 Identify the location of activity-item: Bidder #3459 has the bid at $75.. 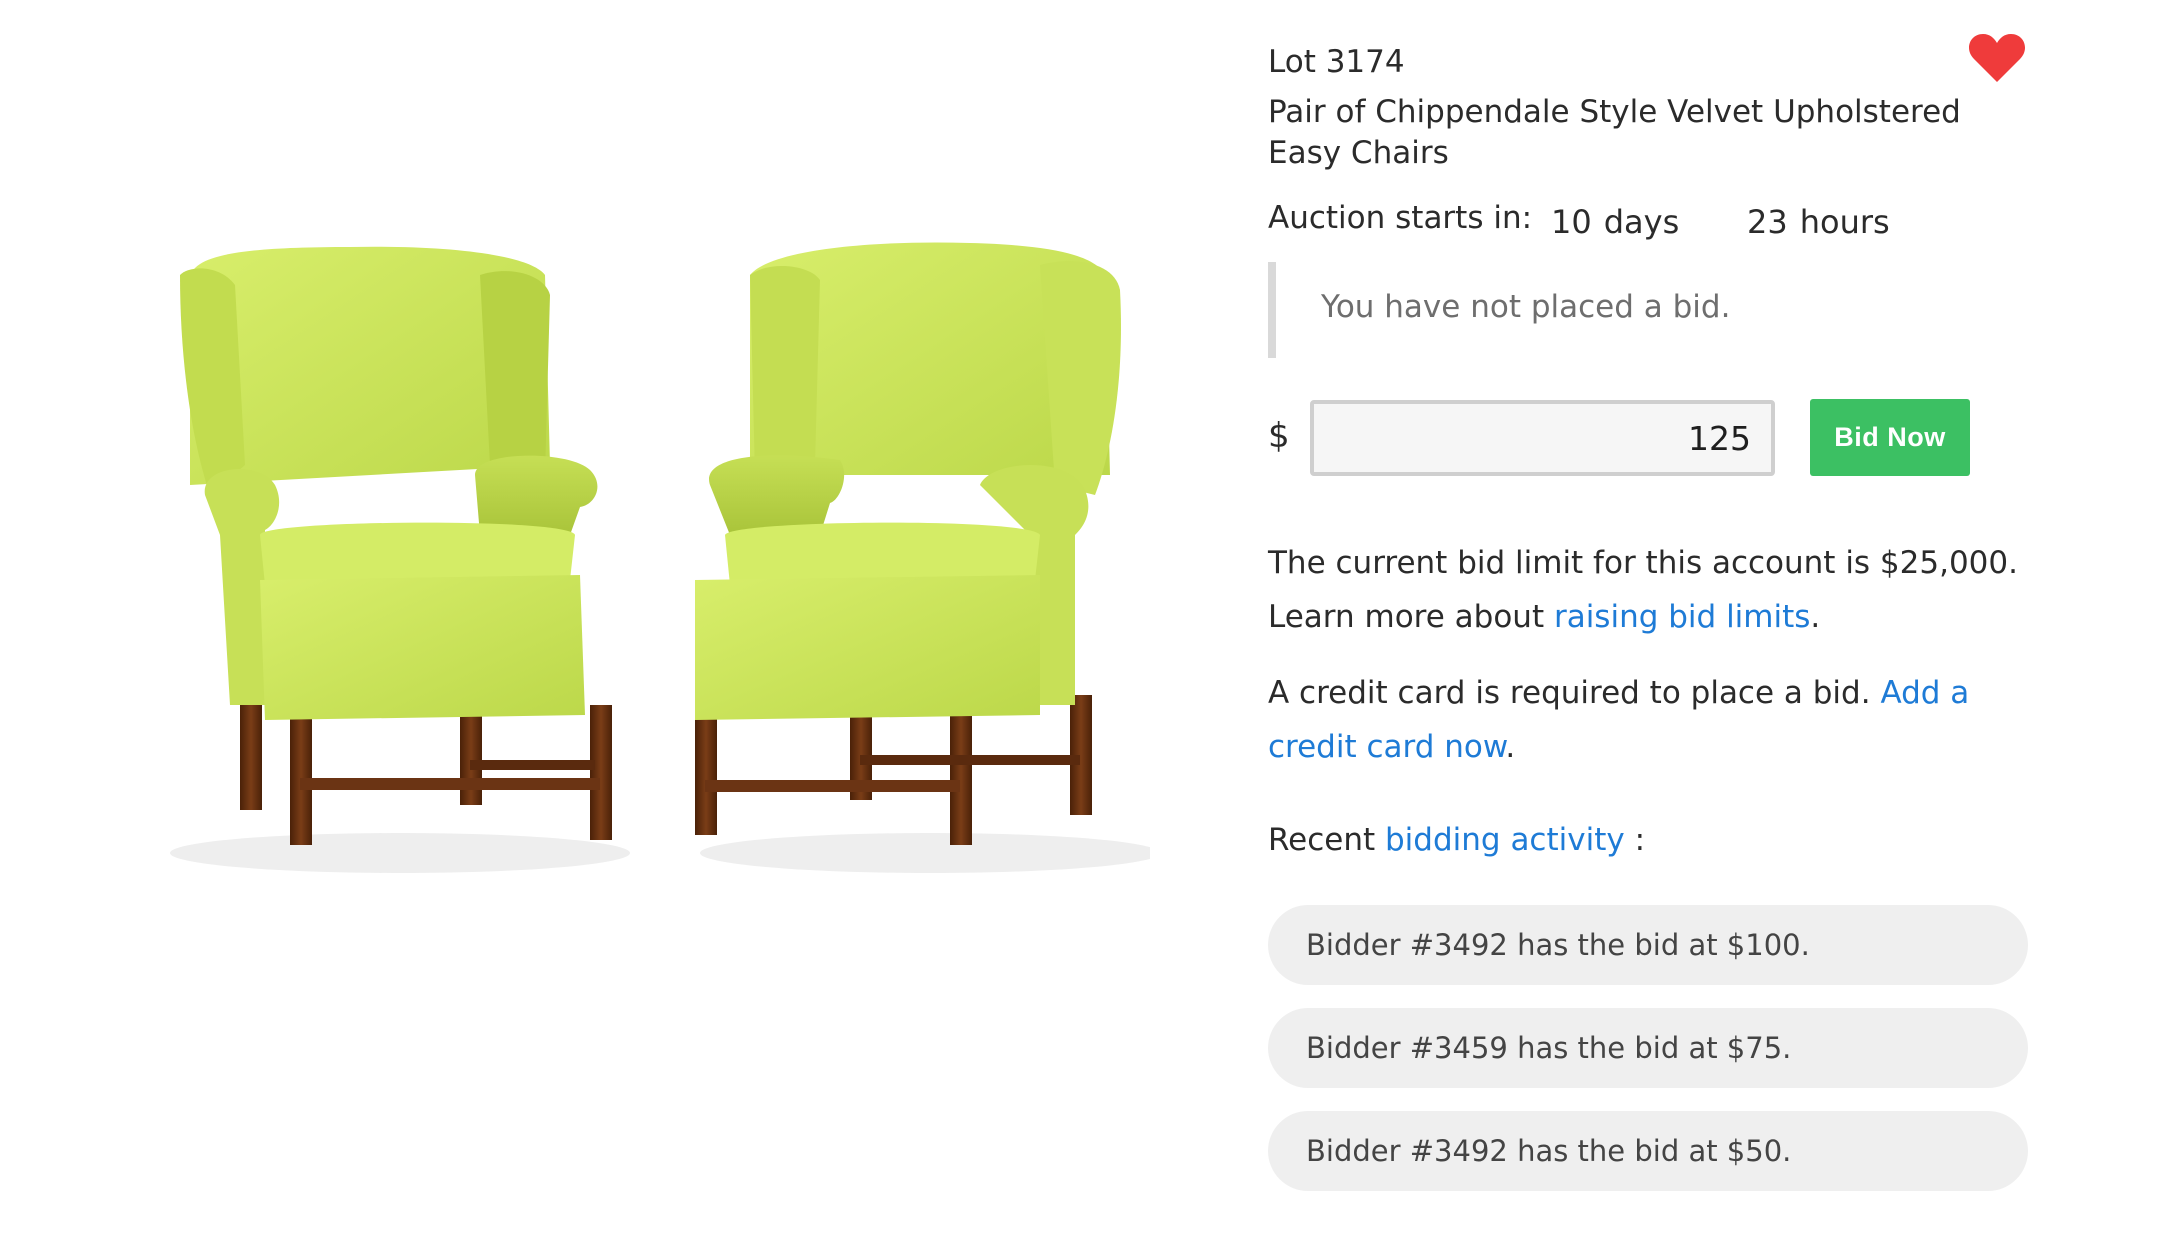
(1648, 1048).